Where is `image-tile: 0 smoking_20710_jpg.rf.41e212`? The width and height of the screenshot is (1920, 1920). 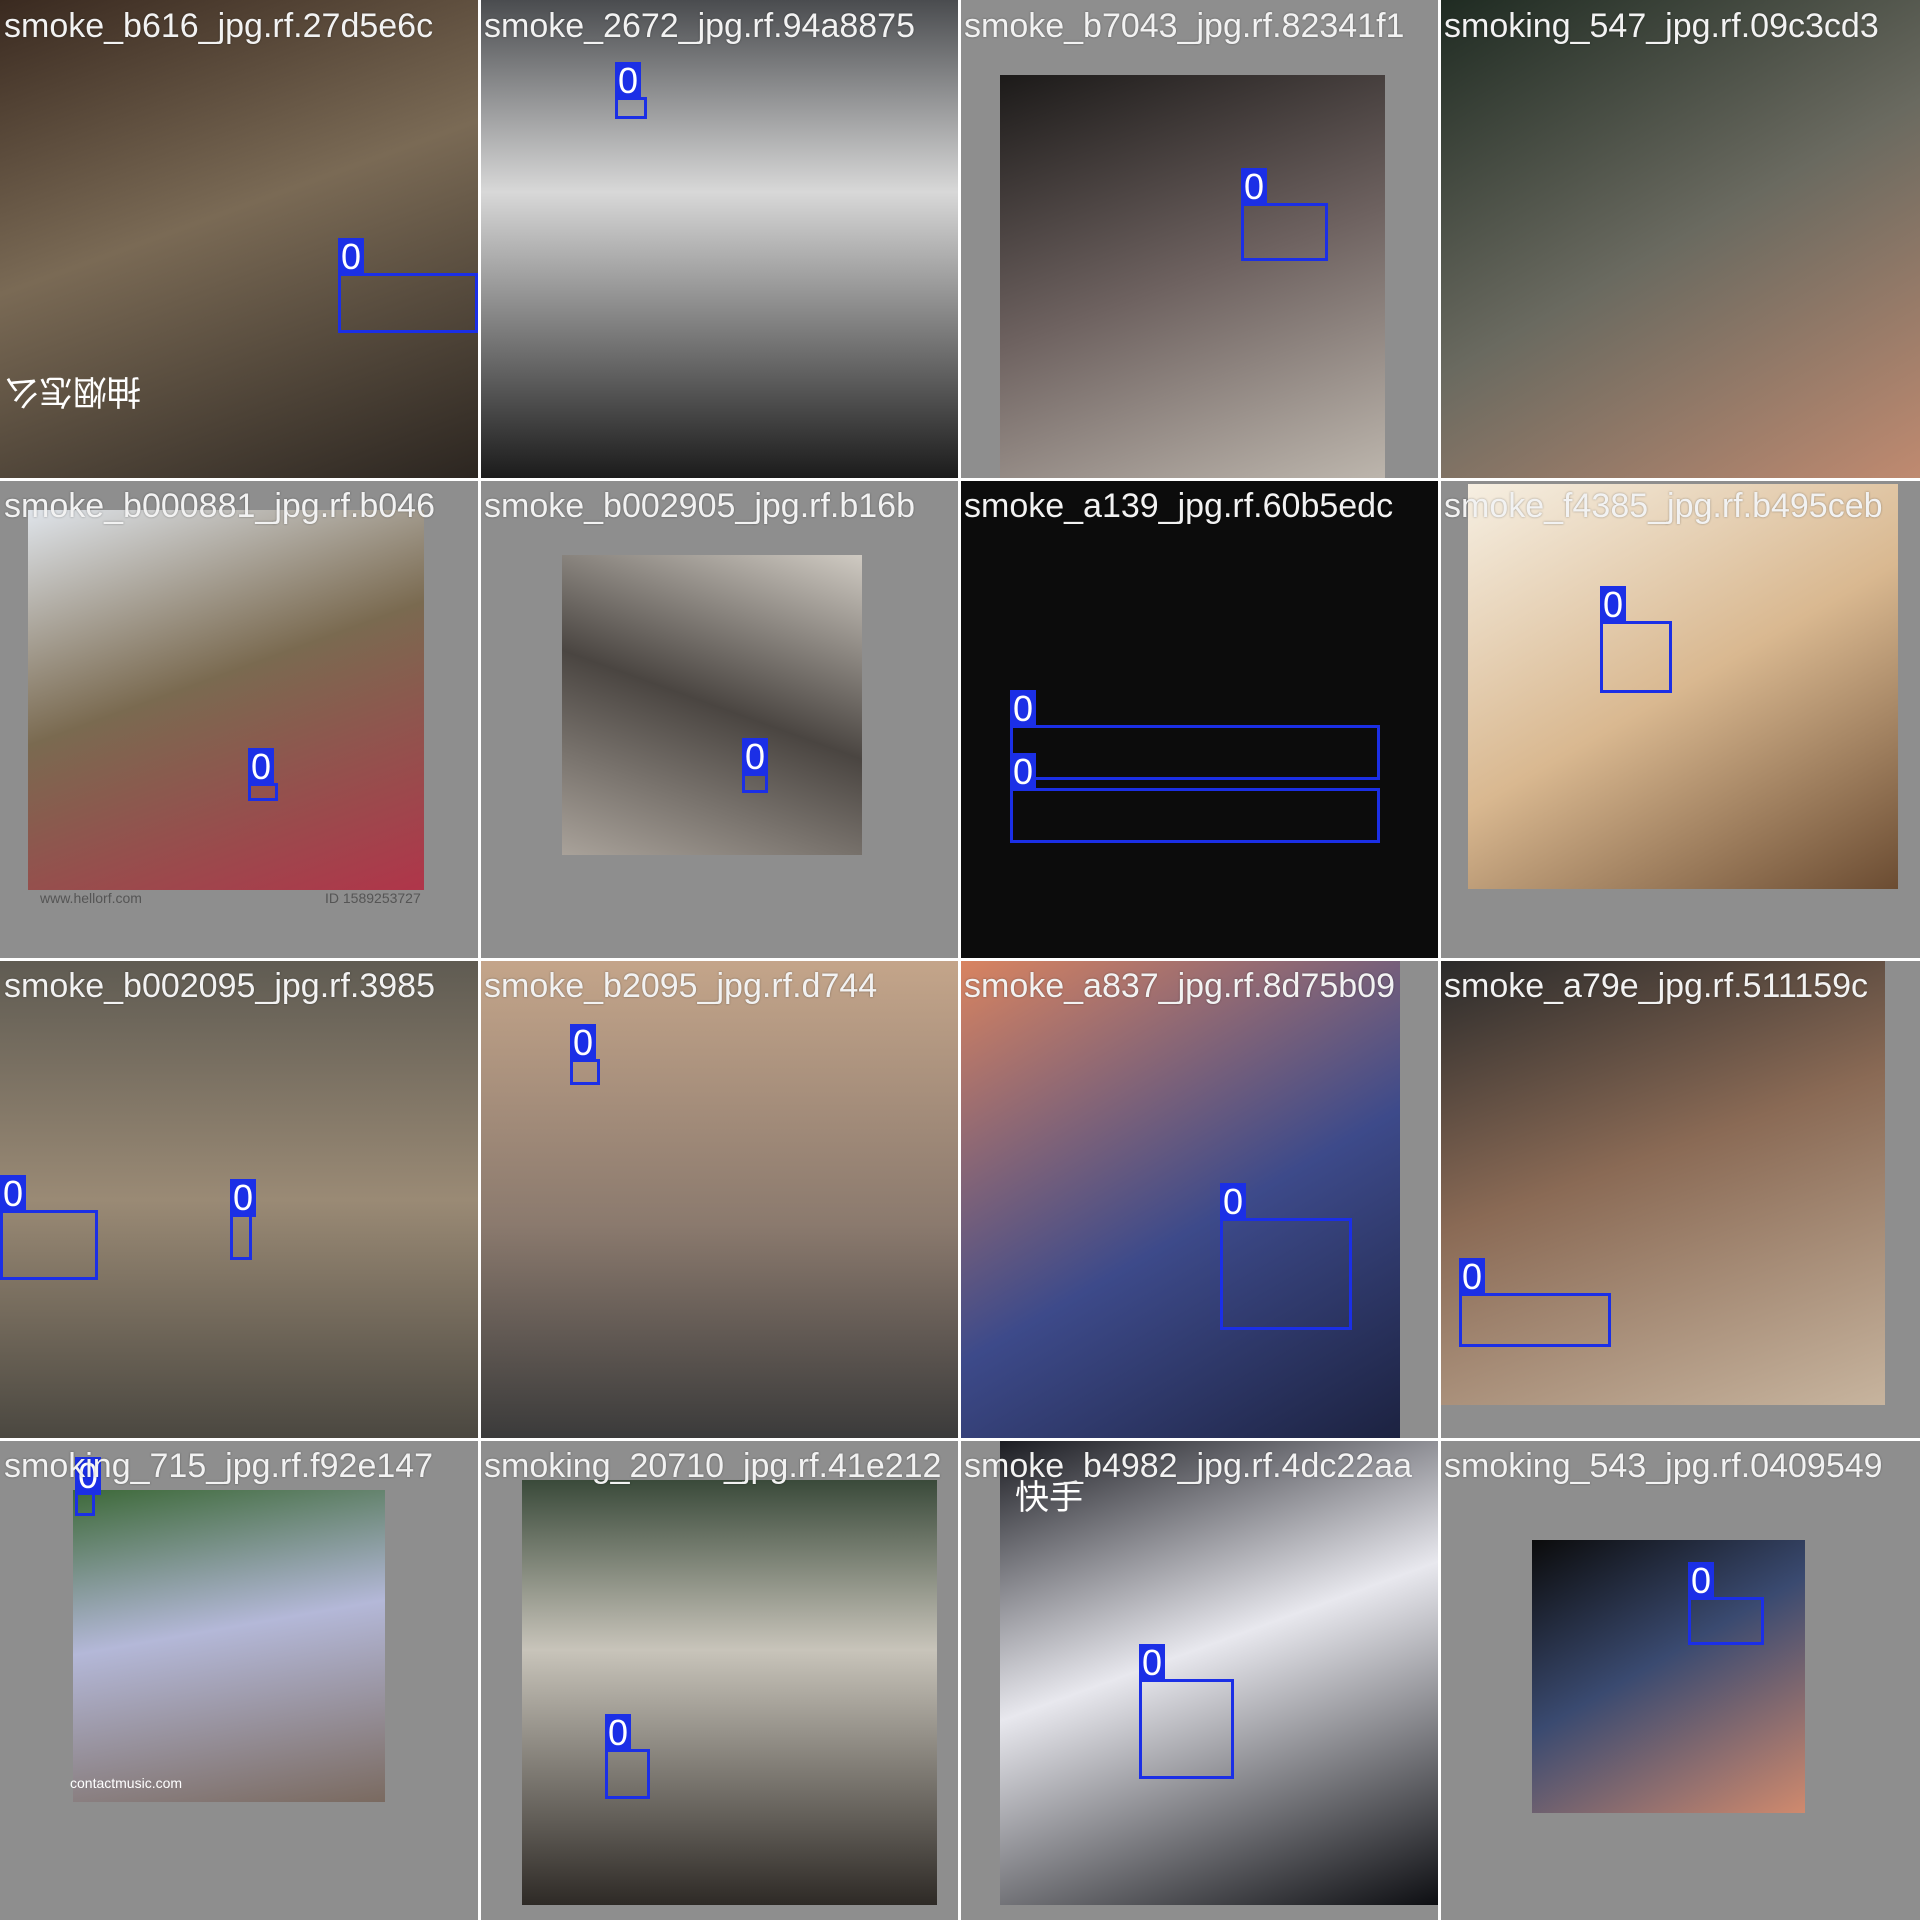 image-tile: 0 smoking_20710_jpg.rf.41e212 is located at coordinates (720, 1680).